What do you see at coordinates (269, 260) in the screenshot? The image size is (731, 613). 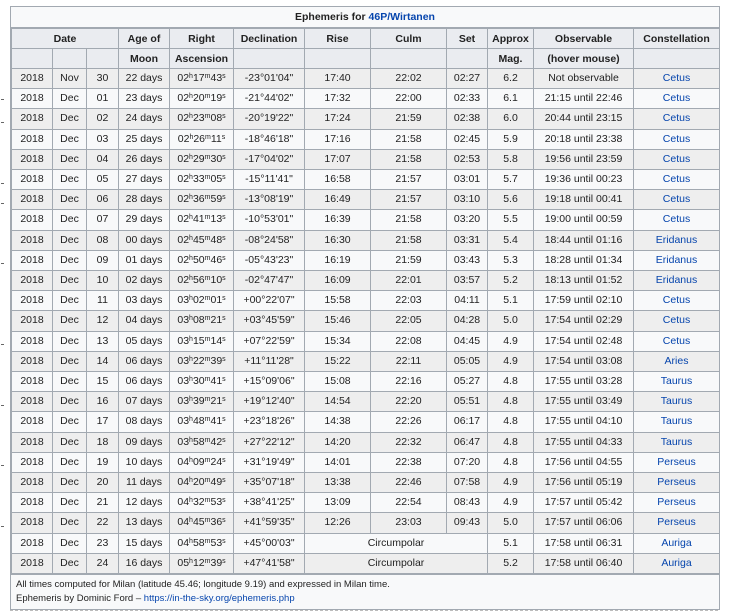 I see `cell-declination: -05°43'23"` at bounding box center [269, 260].